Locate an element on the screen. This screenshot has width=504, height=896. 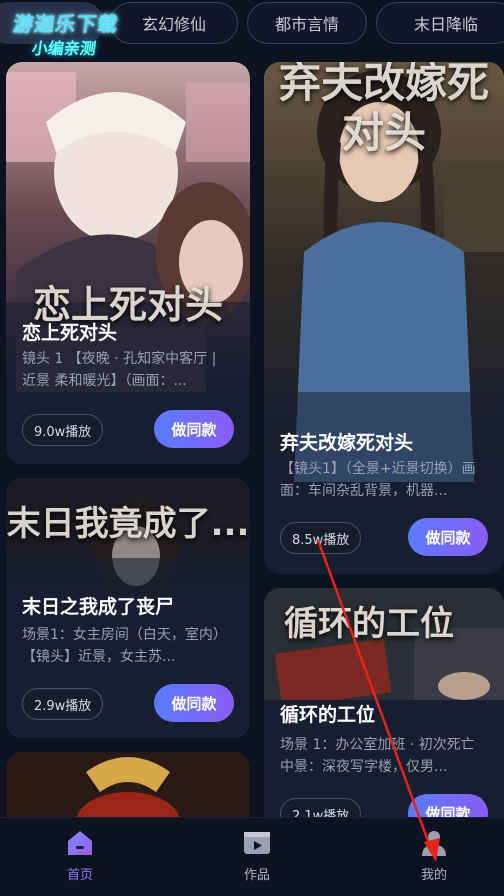
nav-home: 首页 is located at coordinates (80, 855).